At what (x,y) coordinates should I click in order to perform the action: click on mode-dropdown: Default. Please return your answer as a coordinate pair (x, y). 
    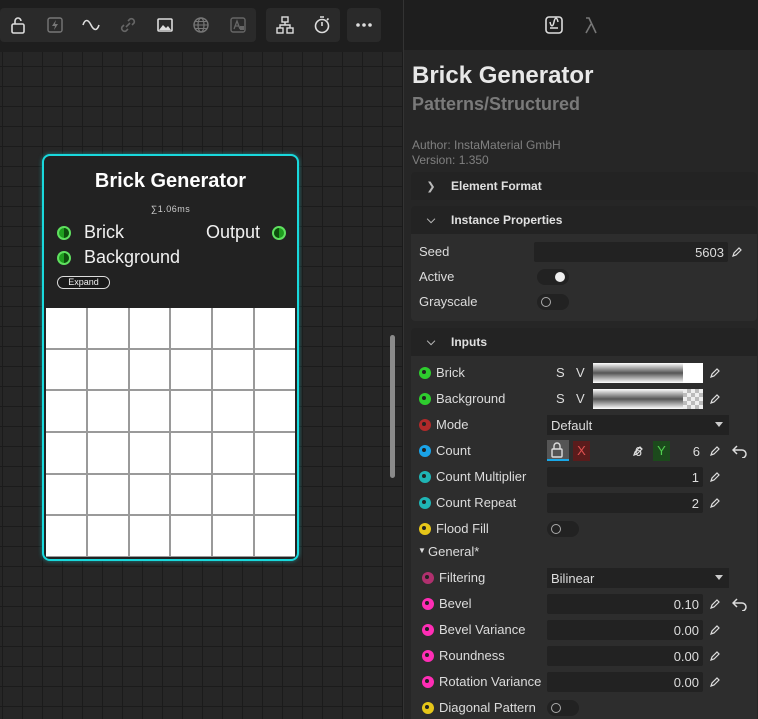
    Looking at the image, I should click on (638, 425).